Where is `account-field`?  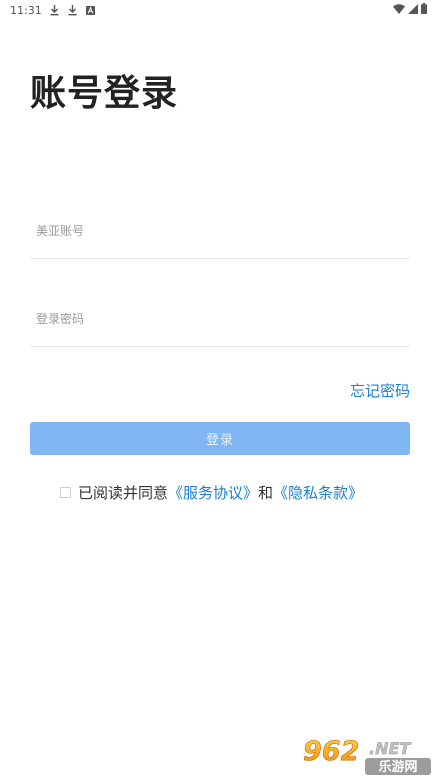
account-field is located at coordinates (220, 232).